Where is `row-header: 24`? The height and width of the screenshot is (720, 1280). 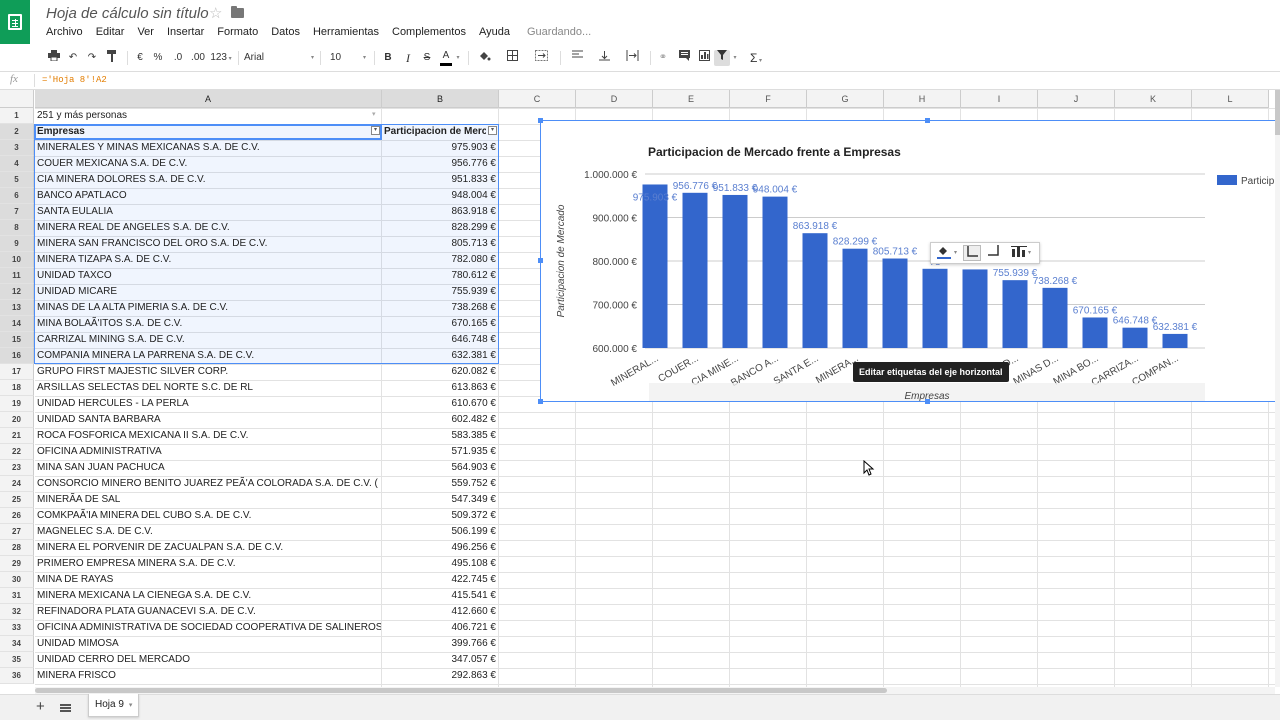
row-header: 24 is located at coordinates (17, 484).